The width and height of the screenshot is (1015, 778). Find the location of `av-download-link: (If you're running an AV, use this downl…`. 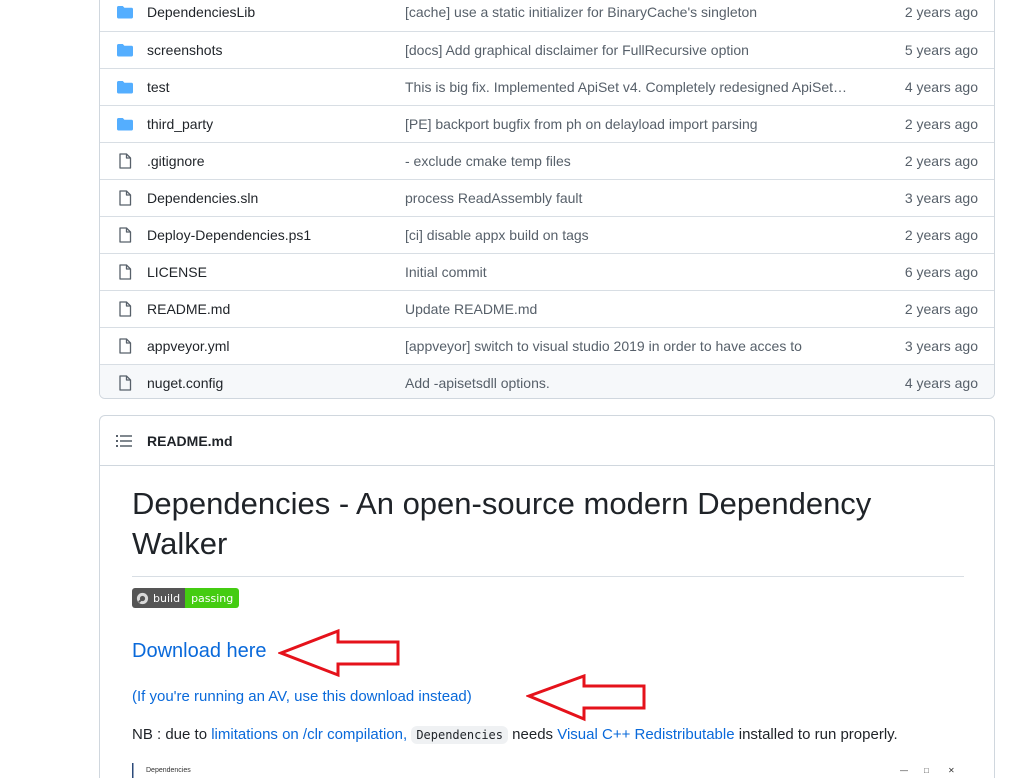

av-download-link: (If you're running an AV, use this downl… is located at coordinates (302, 696).